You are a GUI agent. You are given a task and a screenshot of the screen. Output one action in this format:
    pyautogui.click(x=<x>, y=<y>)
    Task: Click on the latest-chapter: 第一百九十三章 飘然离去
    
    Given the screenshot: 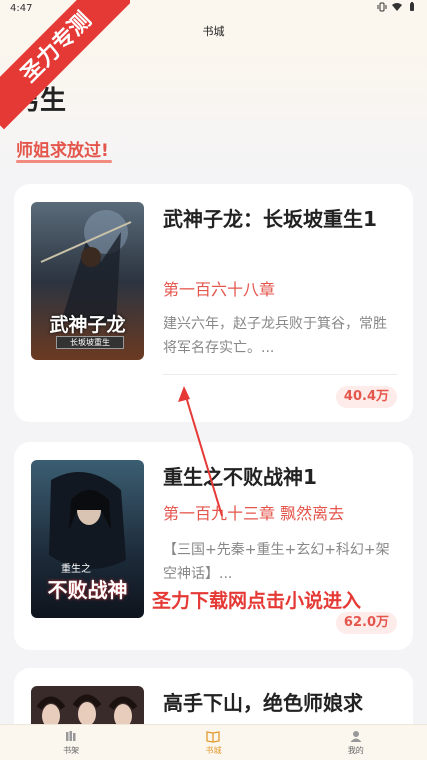 What is the action you would take?
    pyautogui.click(x=254, y=513)
    